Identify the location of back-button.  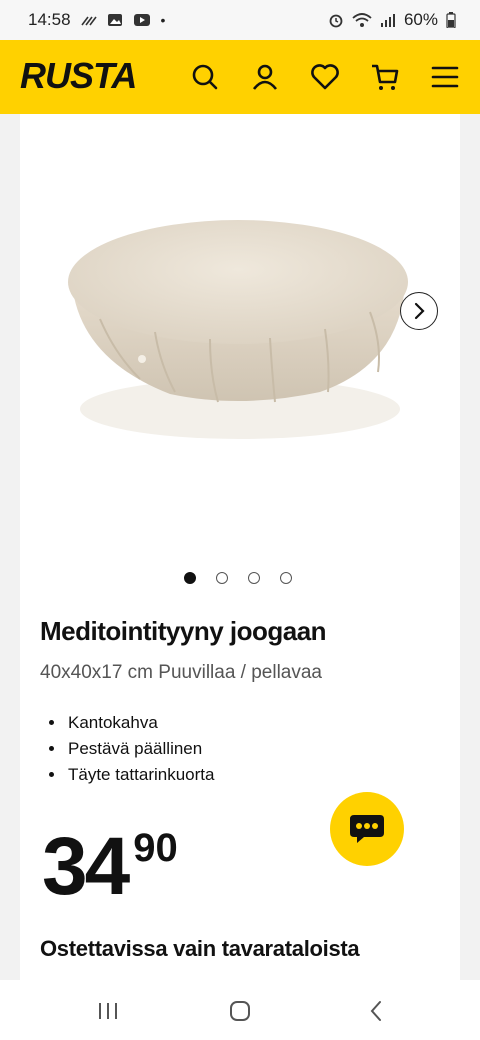
(376, 1011).